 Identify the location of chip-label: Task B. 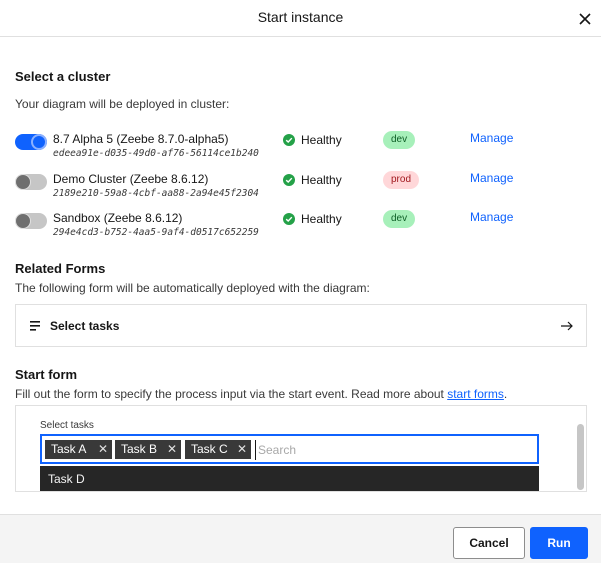
(139, 449).